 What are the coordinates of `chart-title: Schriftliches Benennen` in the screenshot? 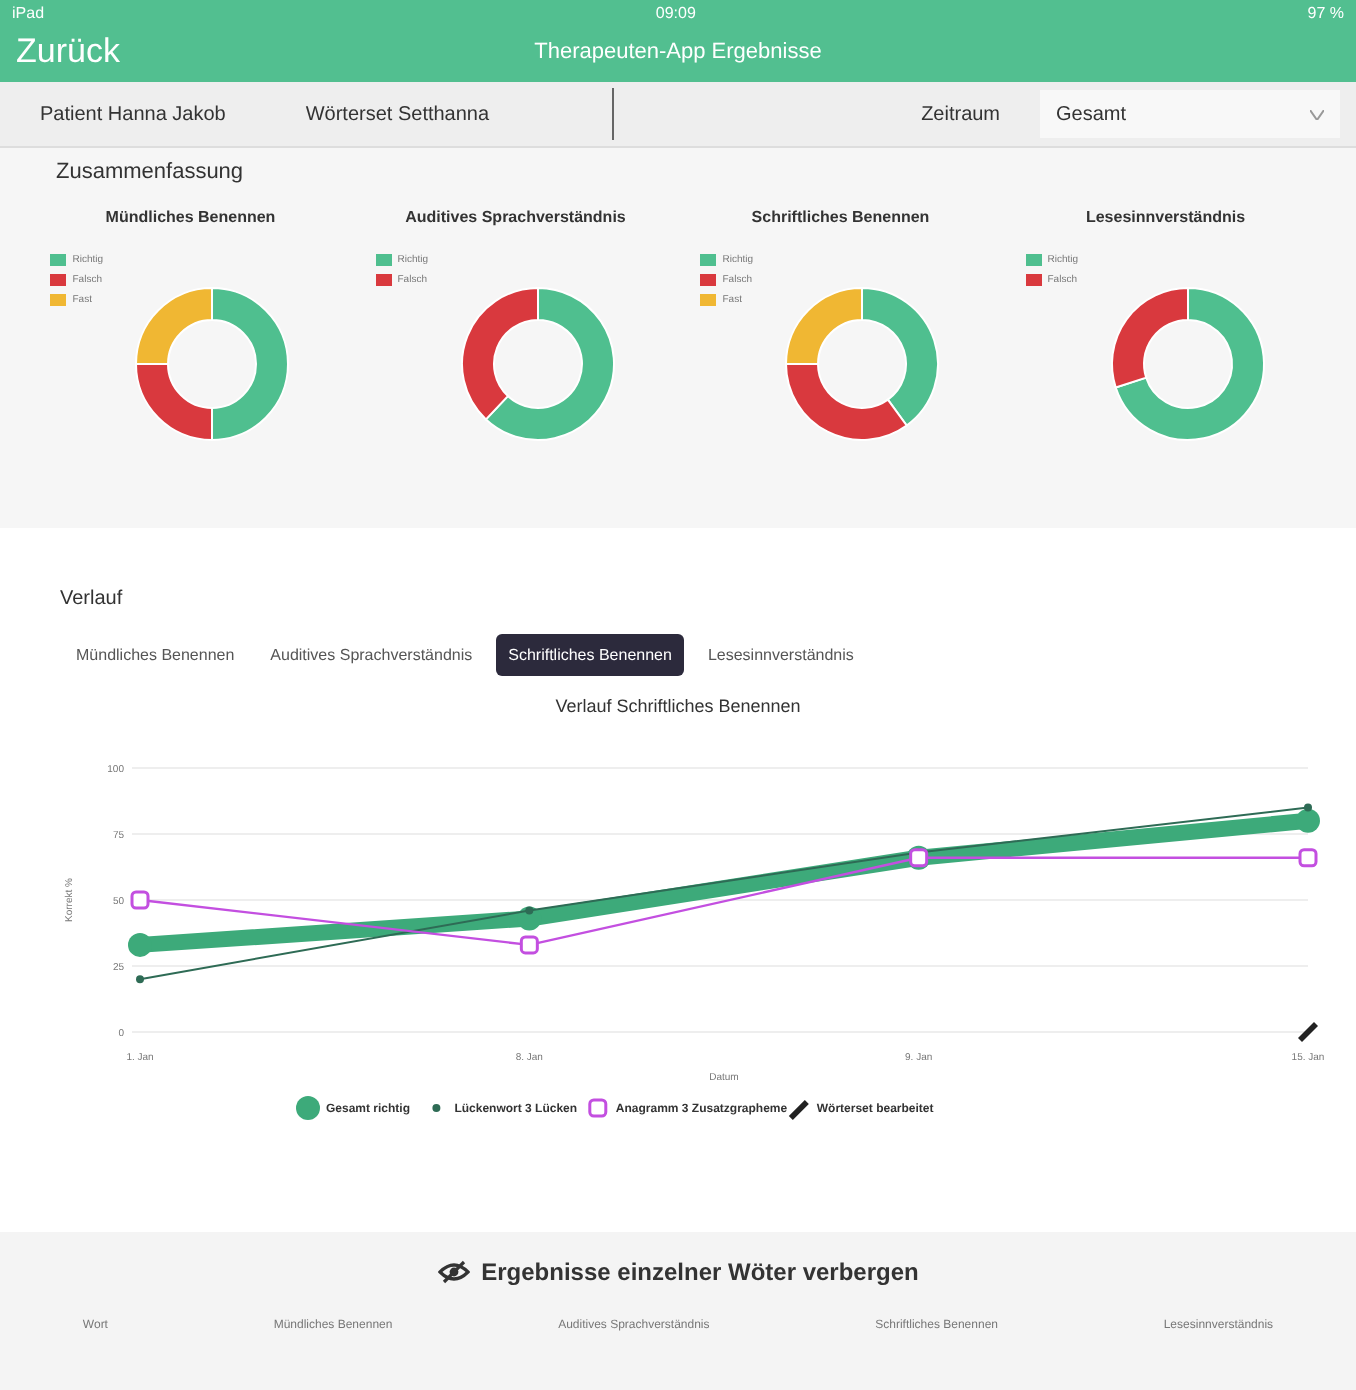 It's located at (840, 217).